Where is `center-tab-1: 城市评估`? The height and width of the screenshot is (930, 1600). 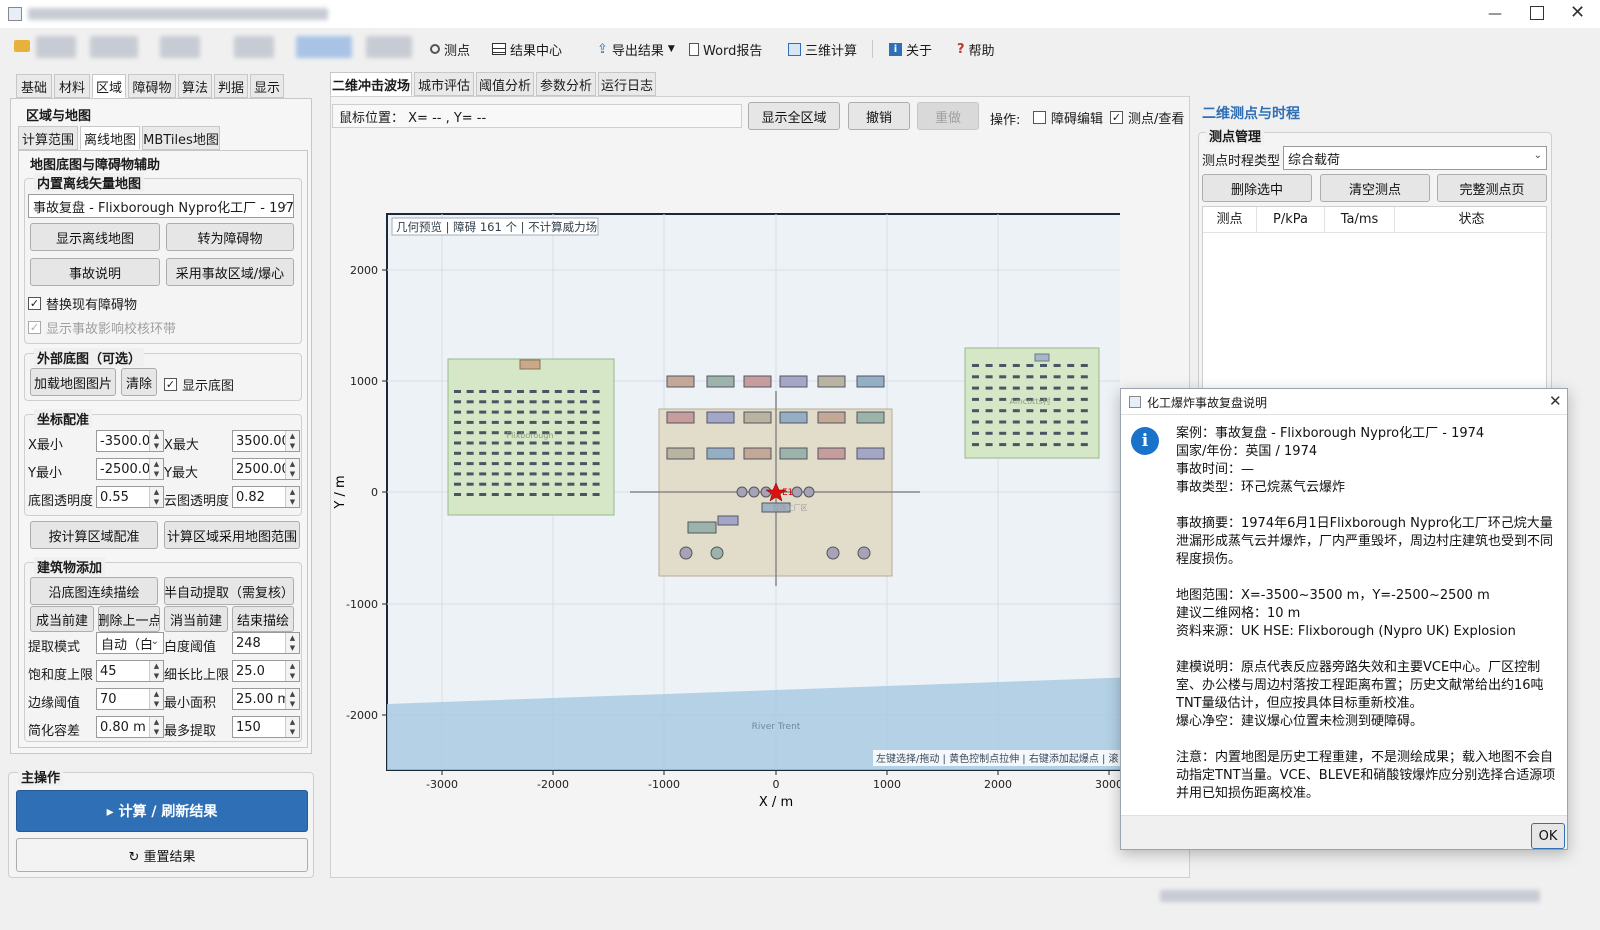
center-tab-1: 城市评估 is located at coordinates (444, 84).